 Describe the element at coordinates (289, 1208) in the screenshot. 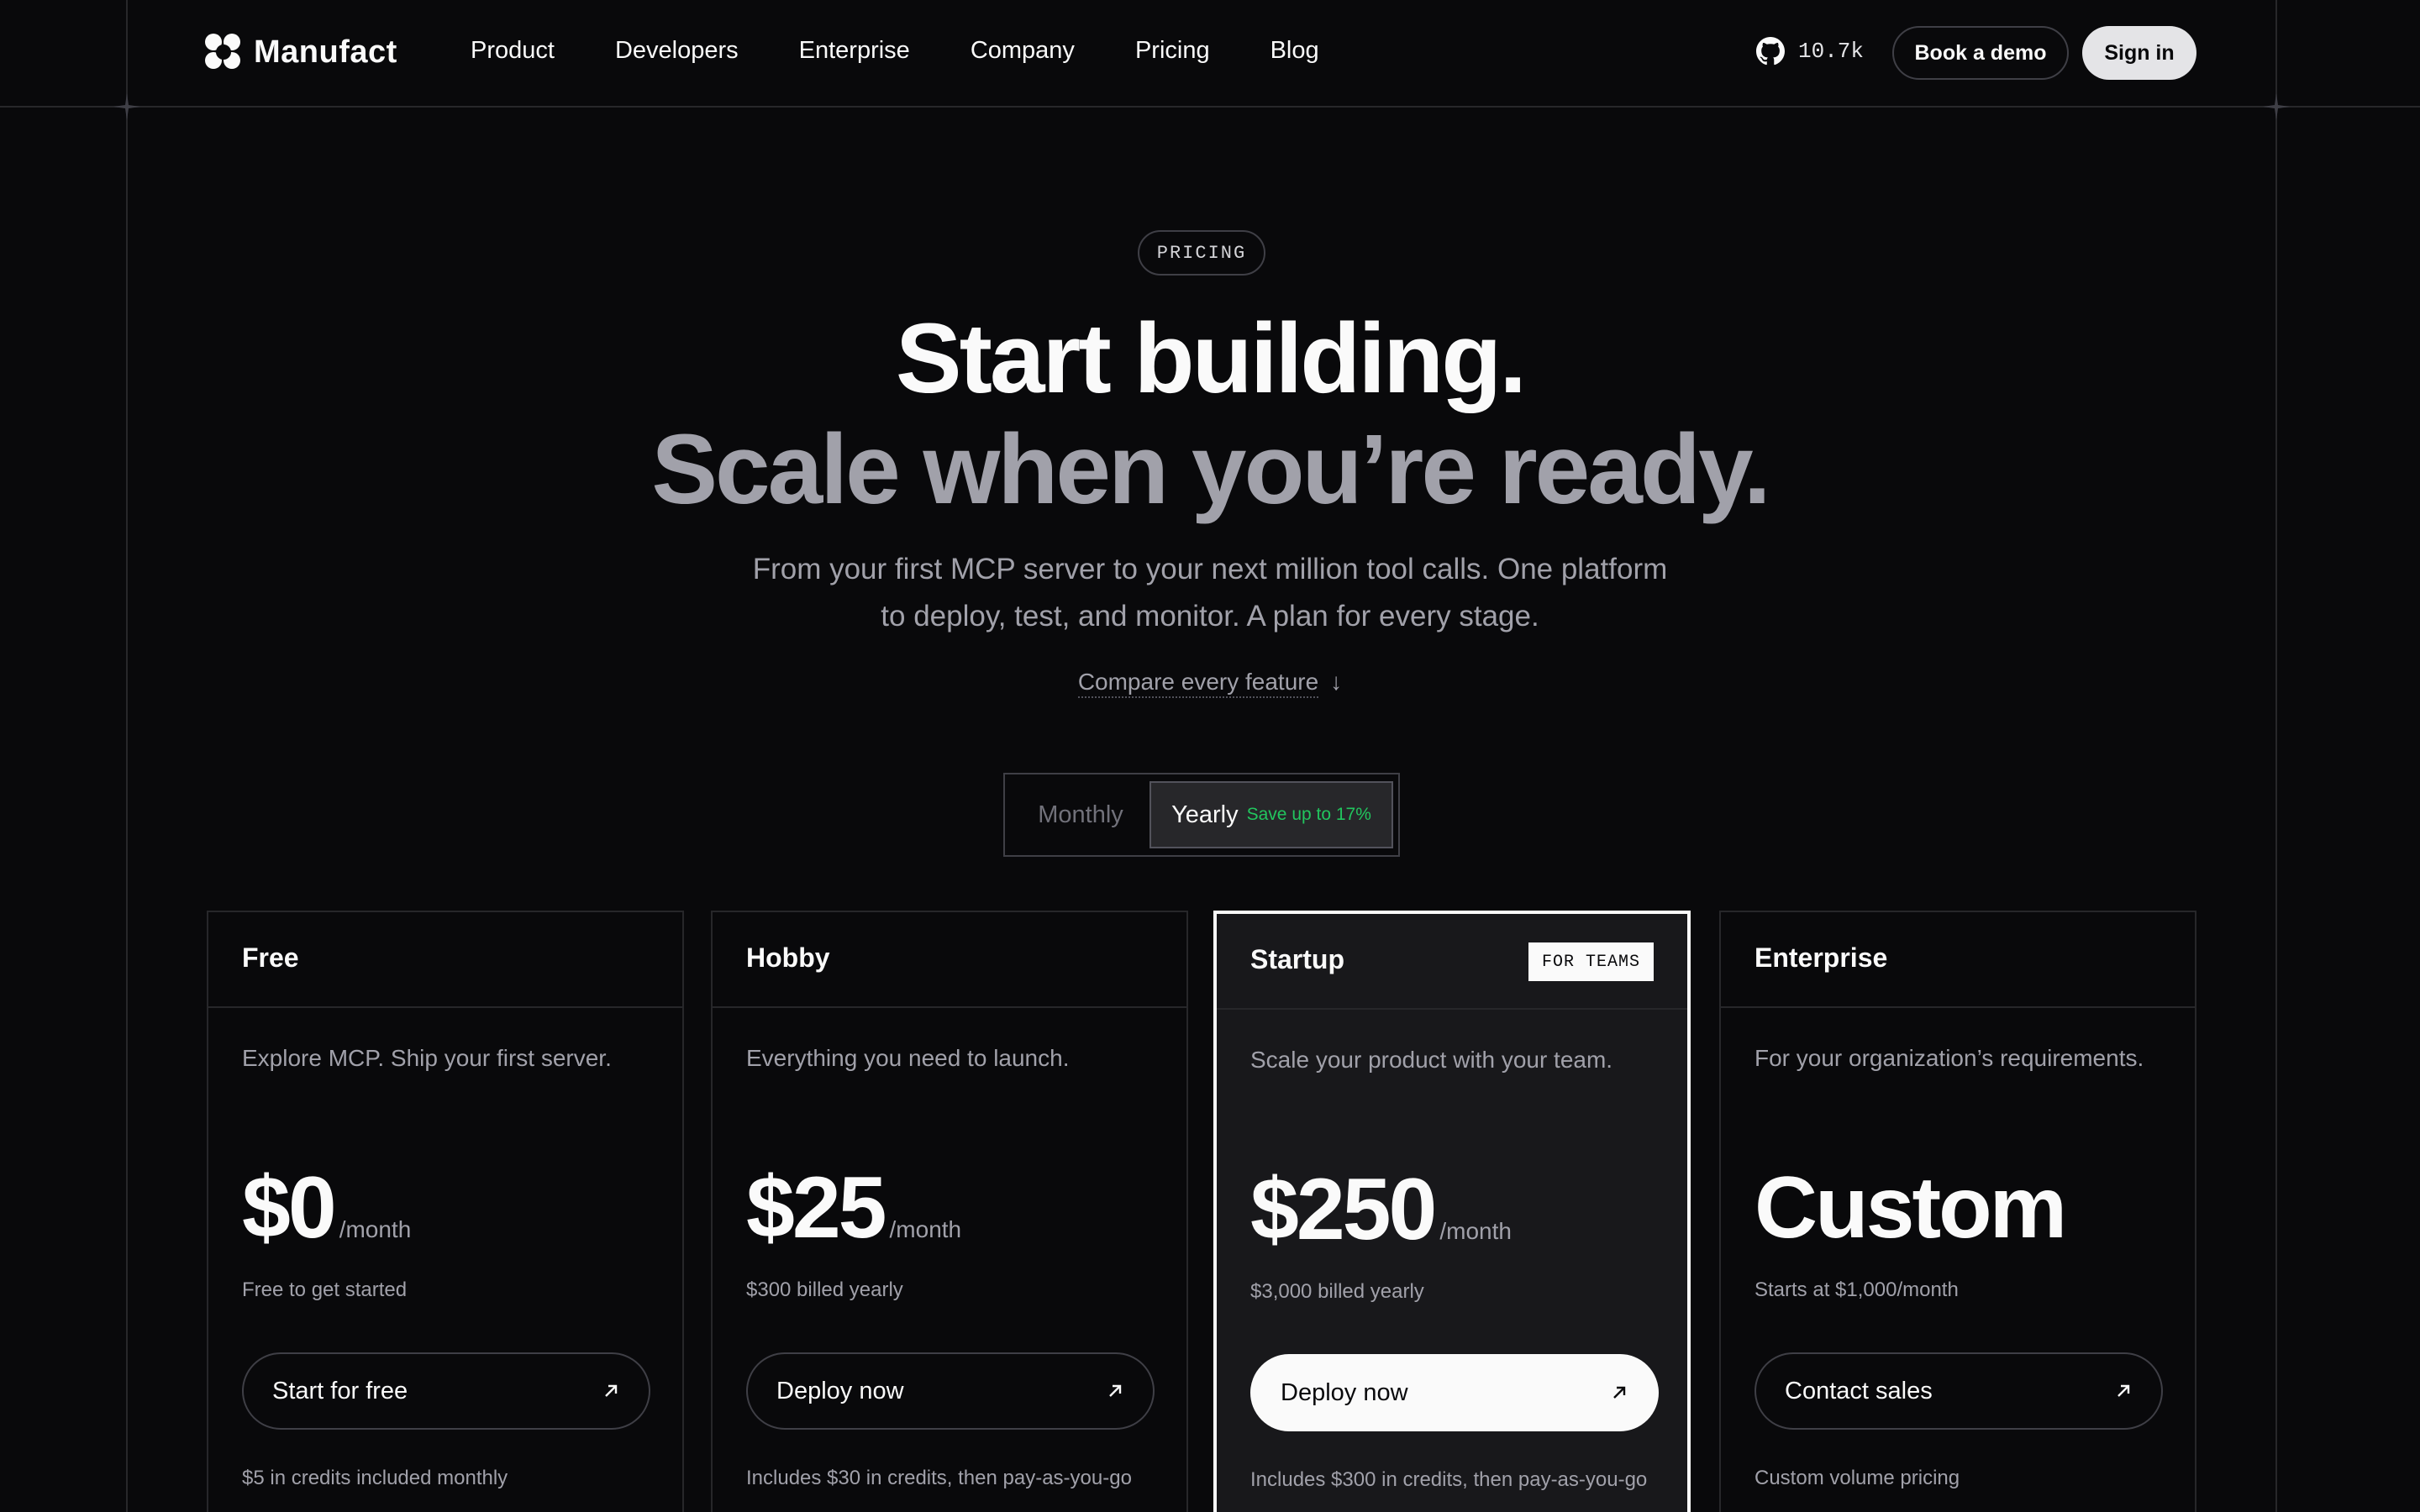

I see `plan-price: $0` at that location.